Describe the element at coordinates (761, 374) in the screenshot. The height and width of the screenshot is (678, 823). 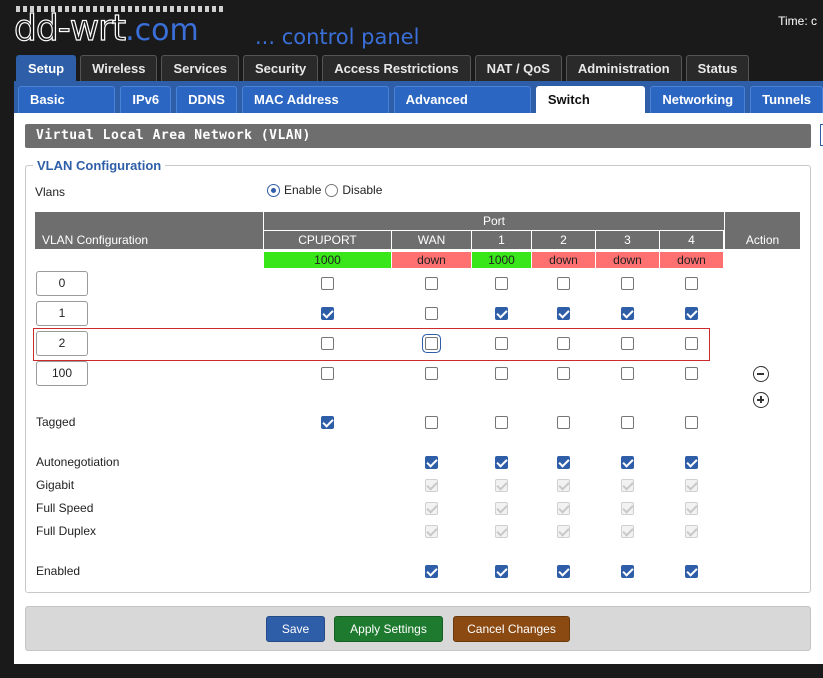
I see `remove-vlan-button` at that location.